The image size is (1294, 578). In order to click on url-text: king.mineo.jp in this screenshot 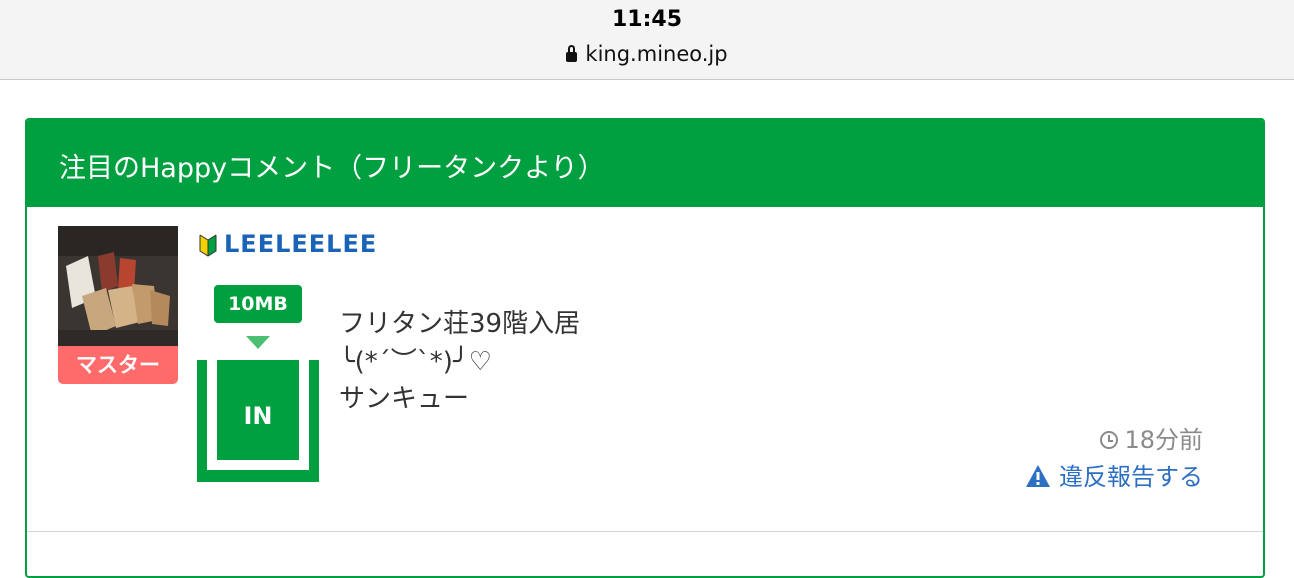, I will do `click(656, 54)`.